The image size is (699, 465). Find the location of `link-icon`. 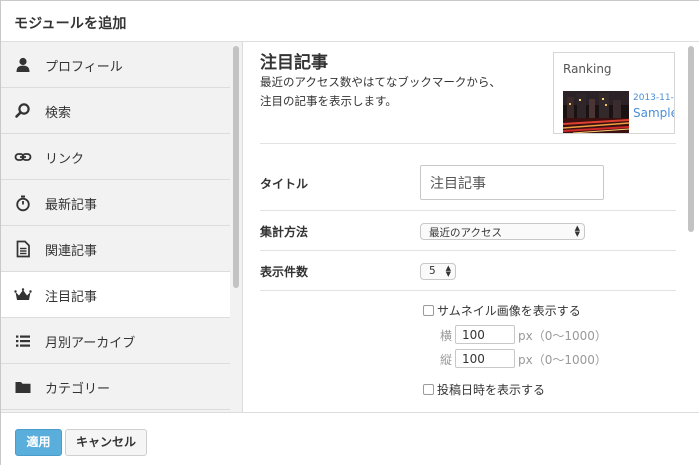

link-icon is located at coordinates (23, 157).